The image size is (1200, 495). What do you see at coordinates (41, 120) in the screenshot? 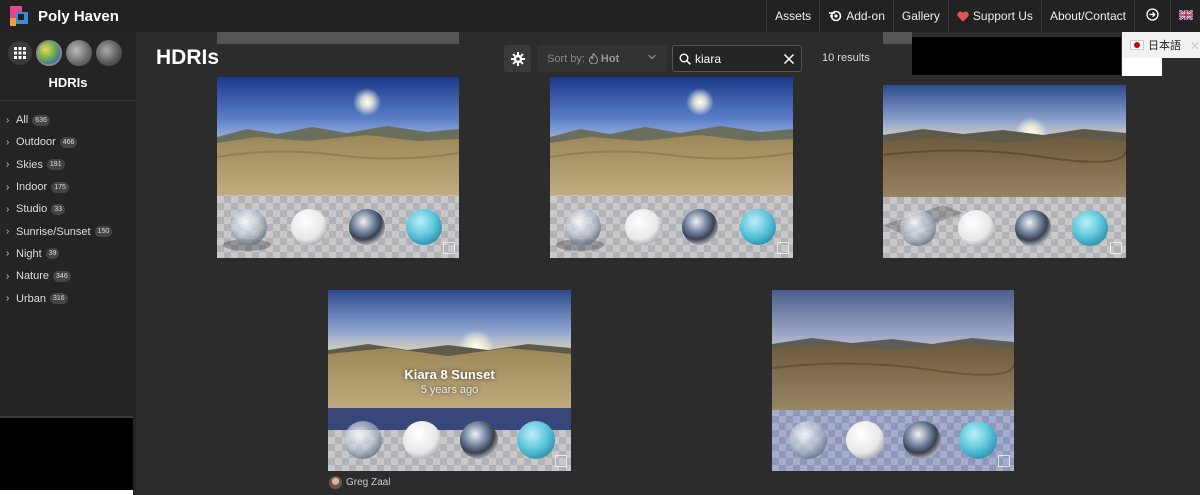
I see `category-count: 636` at bounding box center [41, 120].